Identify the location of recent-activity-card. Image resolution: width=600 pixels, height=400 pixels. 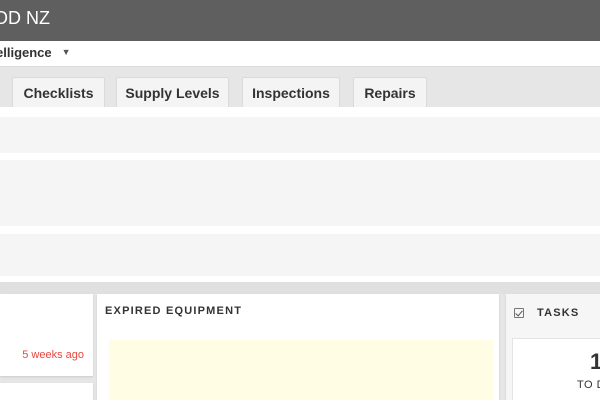
(46, 391).